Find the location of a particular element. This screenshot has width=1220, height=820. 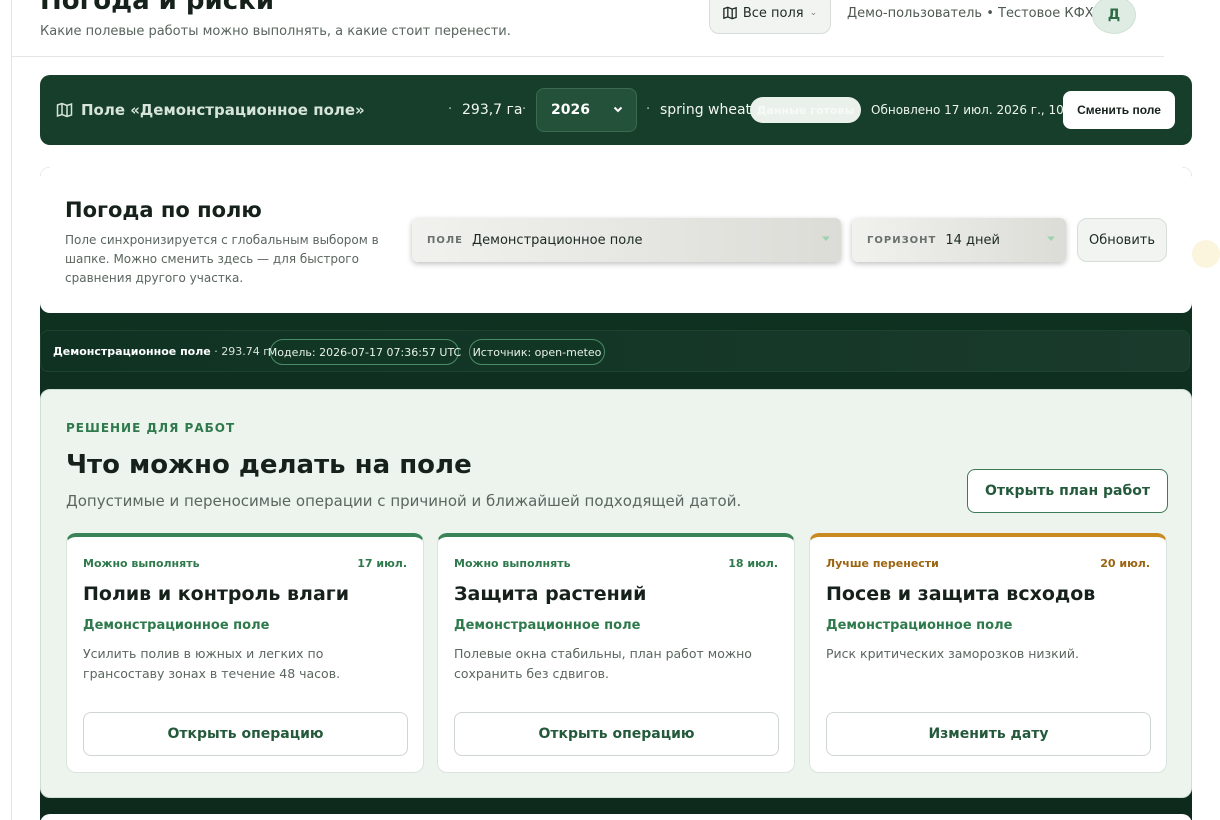

operation-title: Посев и защита всходов is located at coordinates (961, 594).